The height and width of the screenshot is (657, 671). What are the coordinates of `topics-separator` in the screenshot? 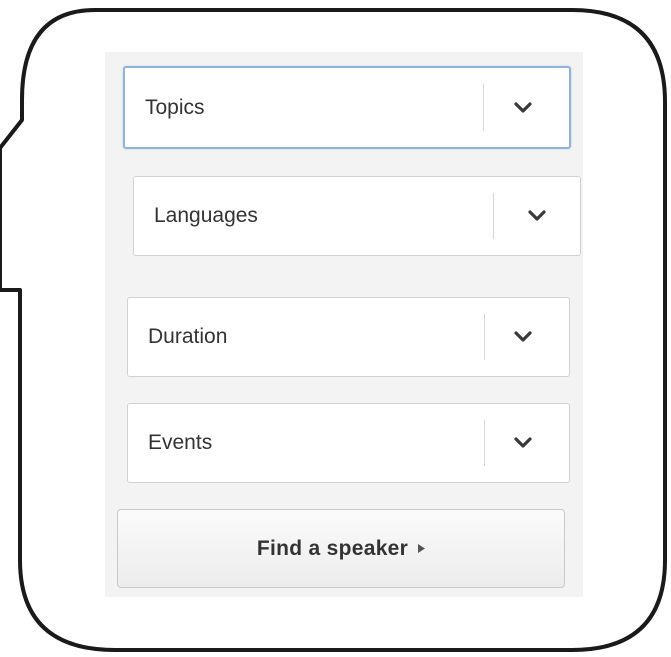 It's located at (483, 107).